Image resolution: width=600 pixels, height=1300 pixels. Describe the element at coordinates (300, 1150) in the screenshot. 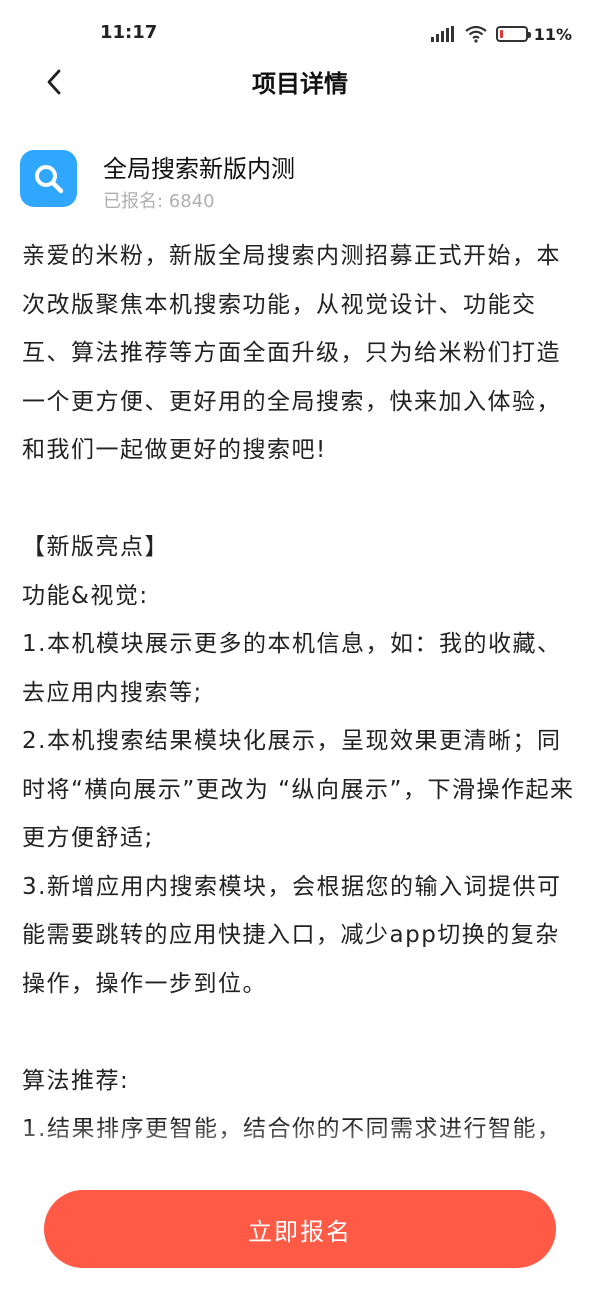

I see `scroll-fade` at that location.